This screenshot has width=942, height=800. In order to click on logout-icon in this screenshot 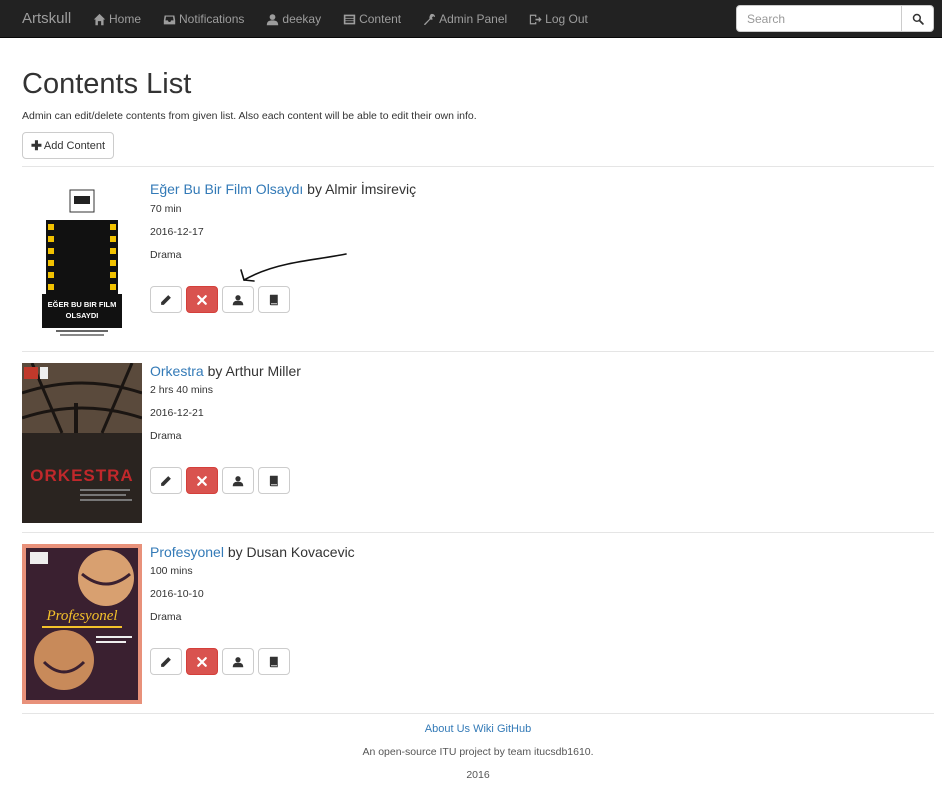, I will do `click(535, 19)`.